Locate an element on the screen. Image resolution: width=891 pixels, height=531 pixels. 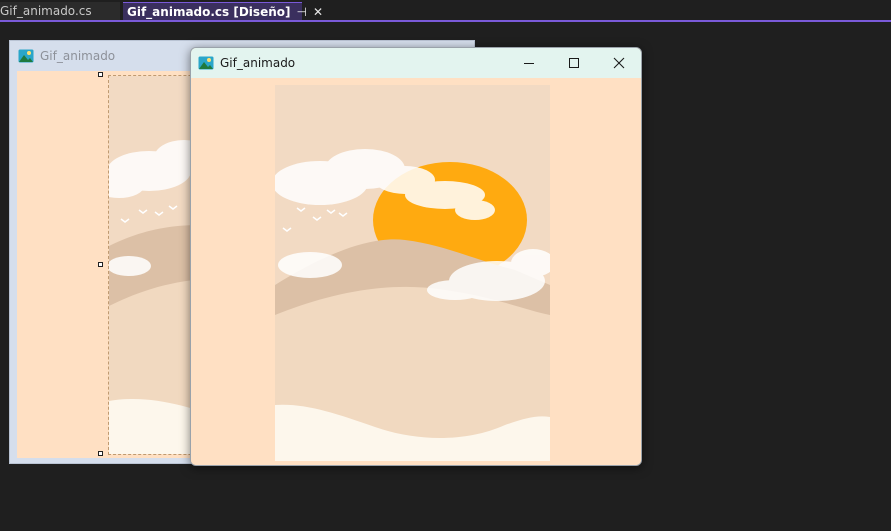
maximize-button is located at coordinates (574, 63).